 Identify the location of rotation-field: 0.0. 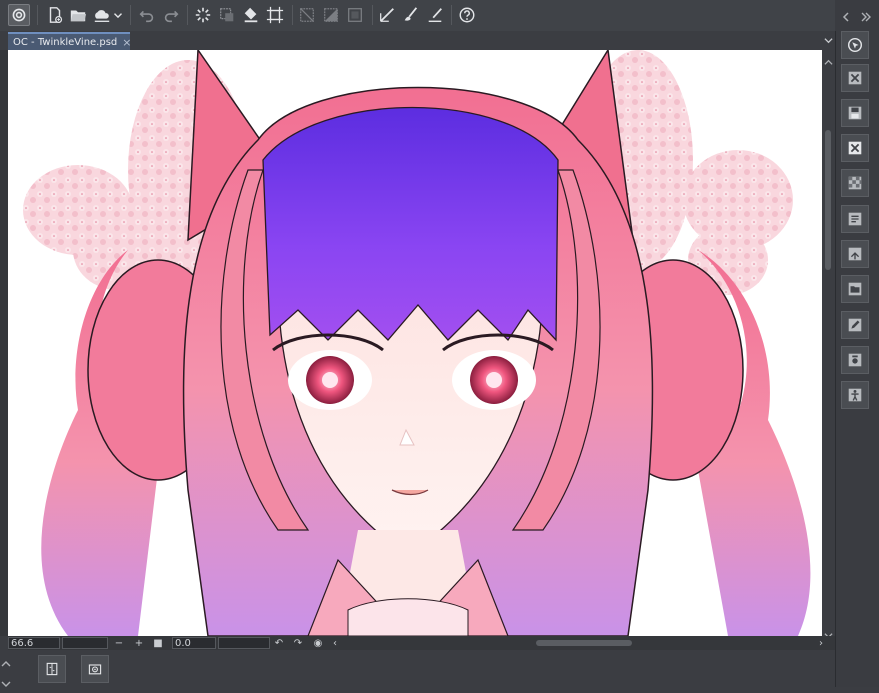
(194, 643).